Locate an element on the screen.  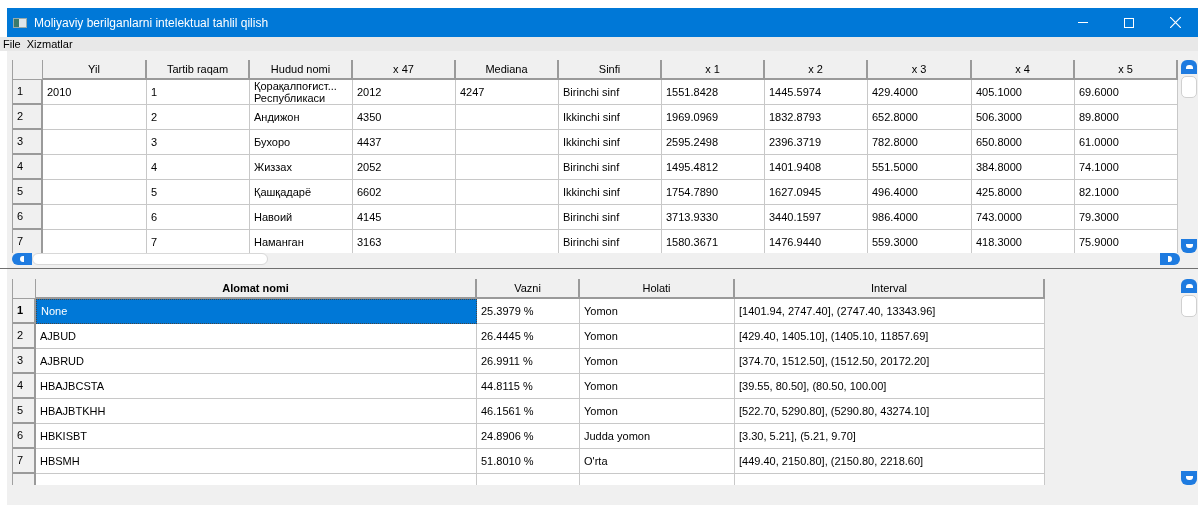
column-header: x 2 is located at coordinates (816, 70).